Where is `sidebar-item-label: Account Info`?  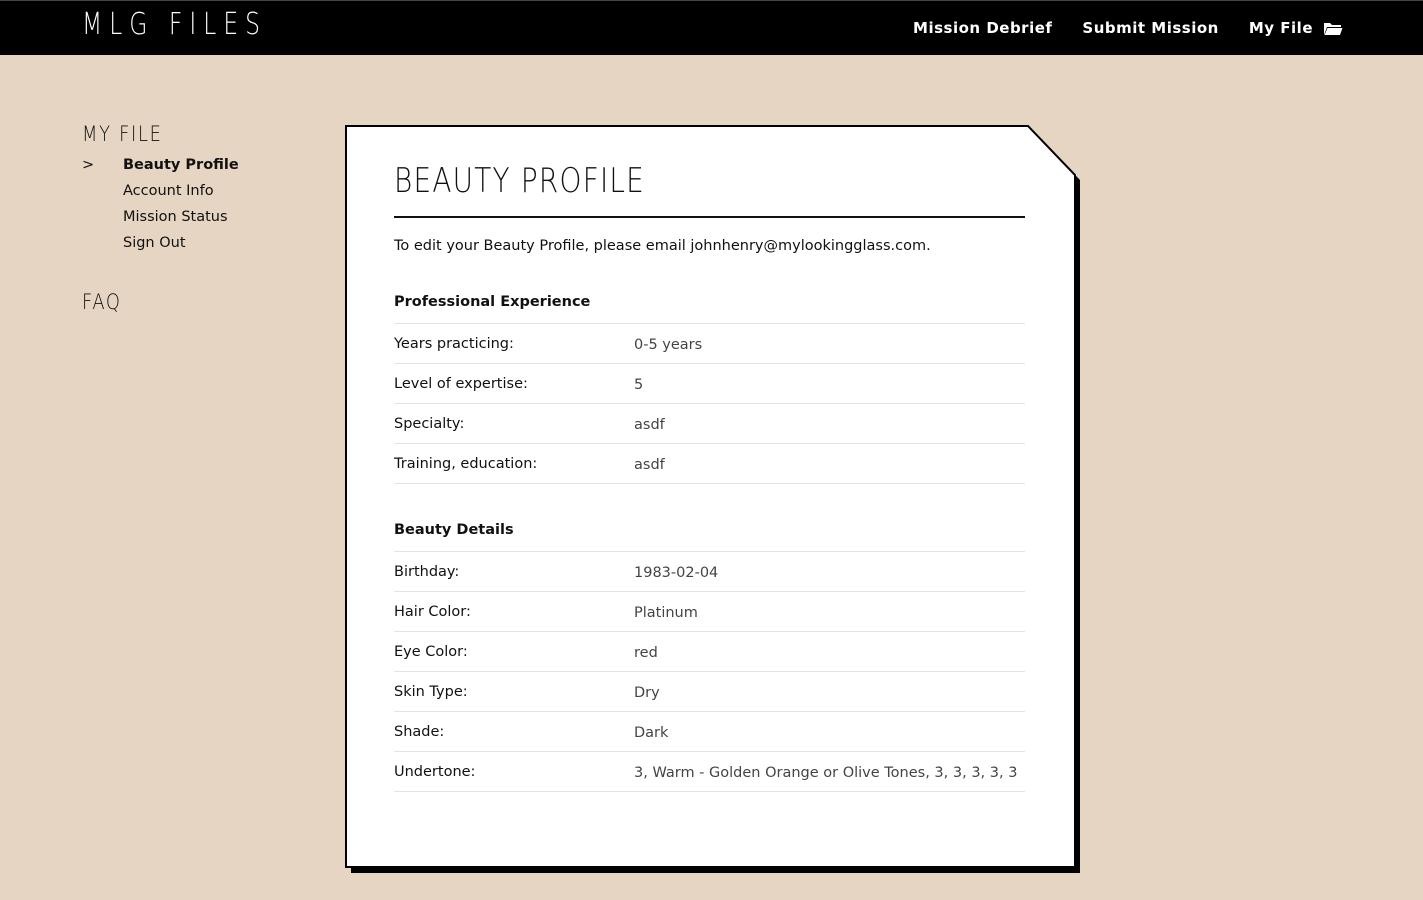 sidebar-item-label: Account Info is located at coordinates (168, 191).